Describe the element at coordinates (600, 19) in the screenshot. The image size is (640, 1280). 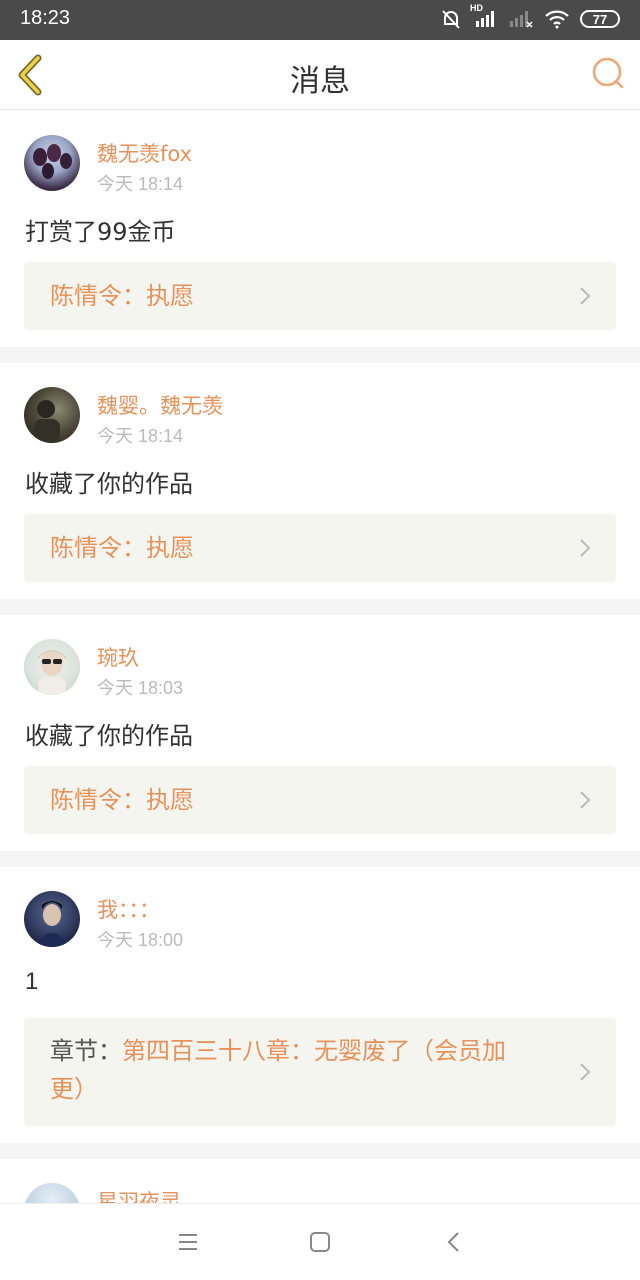
I see `battery-indicator: 77` at that location.